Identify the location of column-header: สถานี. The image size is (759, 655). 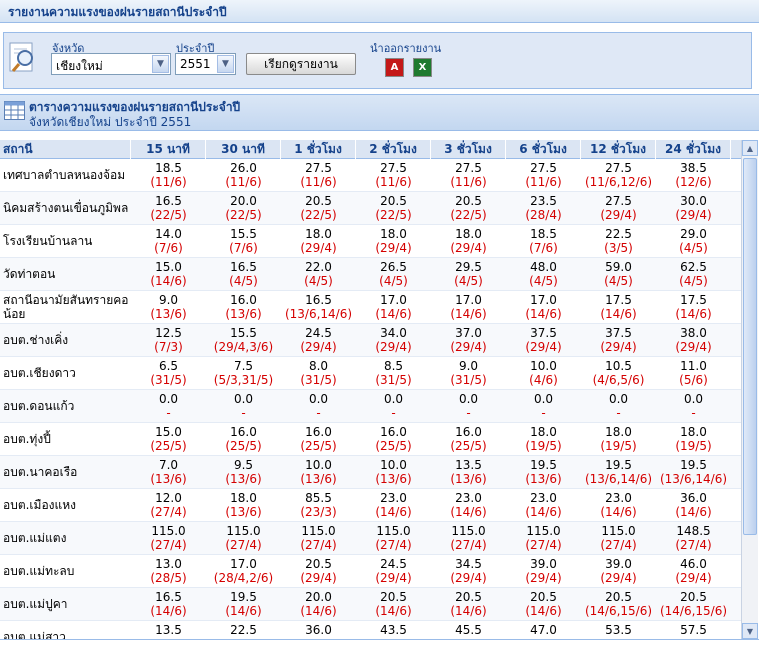
(65, 149).